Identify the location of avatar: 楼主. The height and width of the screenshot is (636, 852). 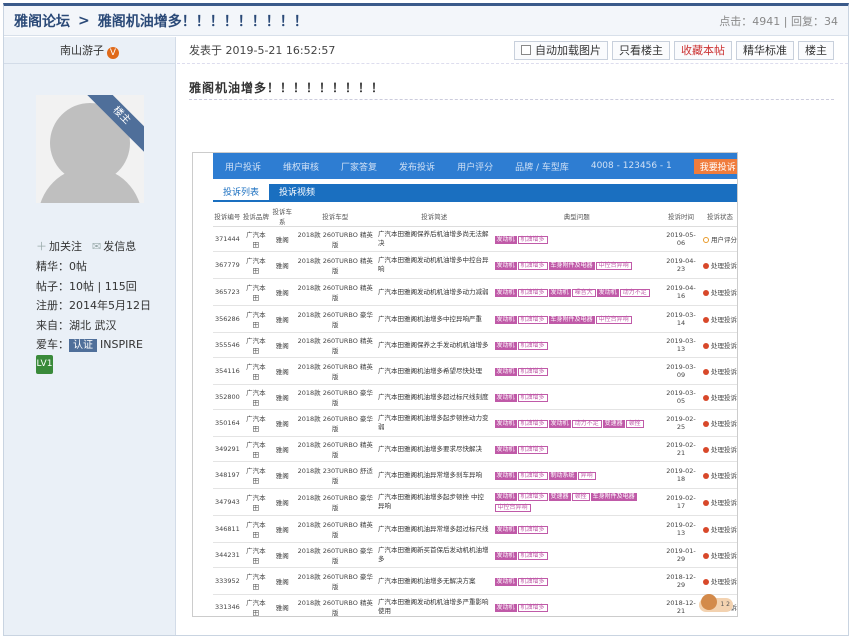
(90, 149).